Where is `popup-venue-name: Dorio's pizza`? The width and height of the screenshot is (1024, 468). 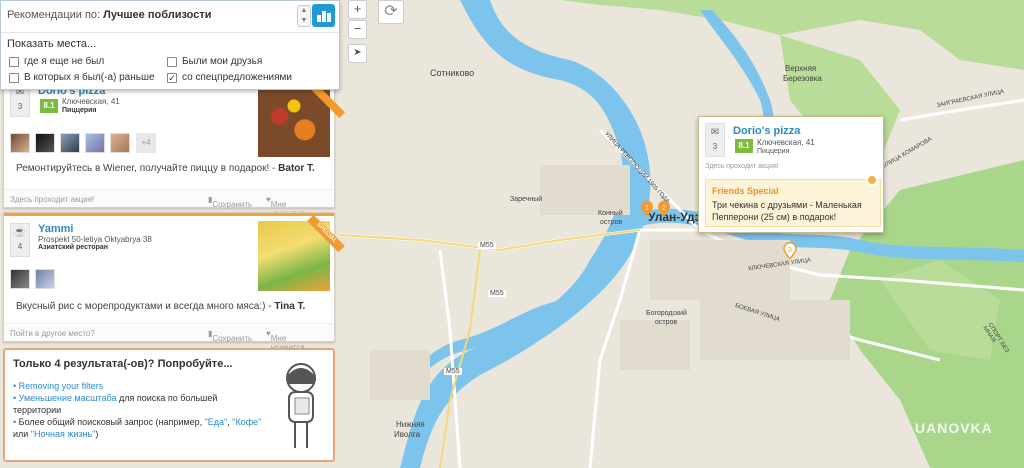
popup-venue-name: Dorio's pizza is located at coordinates (766, 131).